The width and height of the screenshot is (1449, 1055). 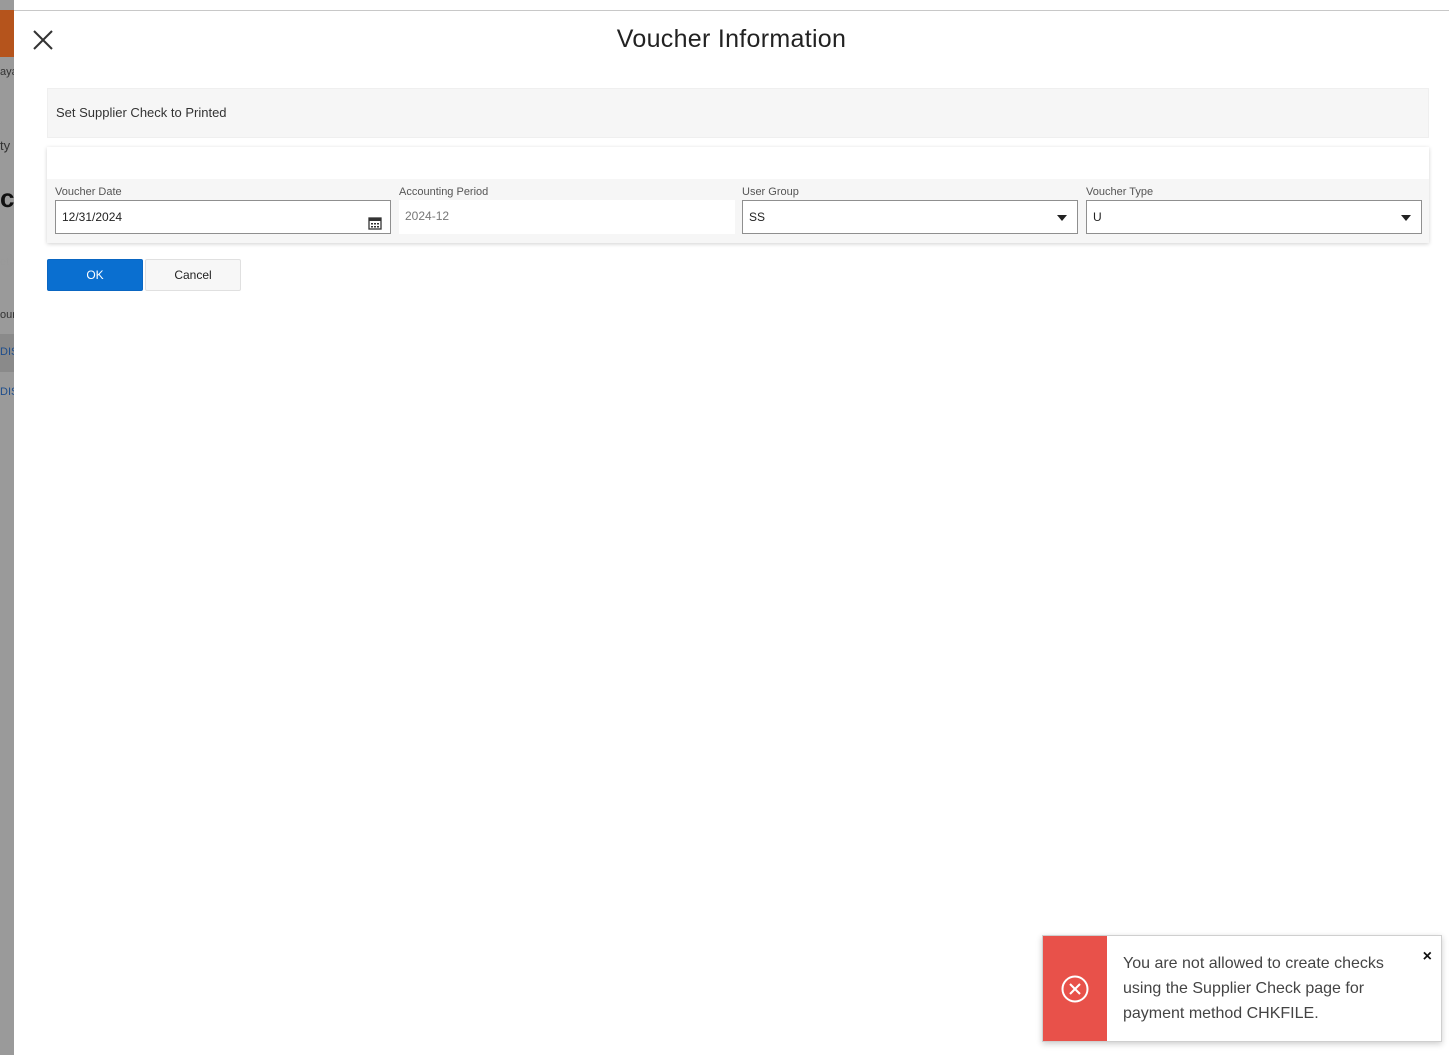 What do you see at coordinates (1427, 957) in the screenshot?
I see `toast-close-icon: ×` at bounding box center [1427, 957].